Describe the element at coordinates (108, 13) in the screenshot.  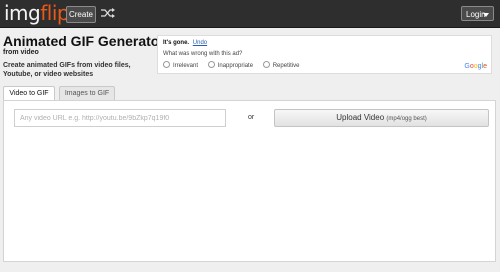
I see `shuffle-icon` at that location.